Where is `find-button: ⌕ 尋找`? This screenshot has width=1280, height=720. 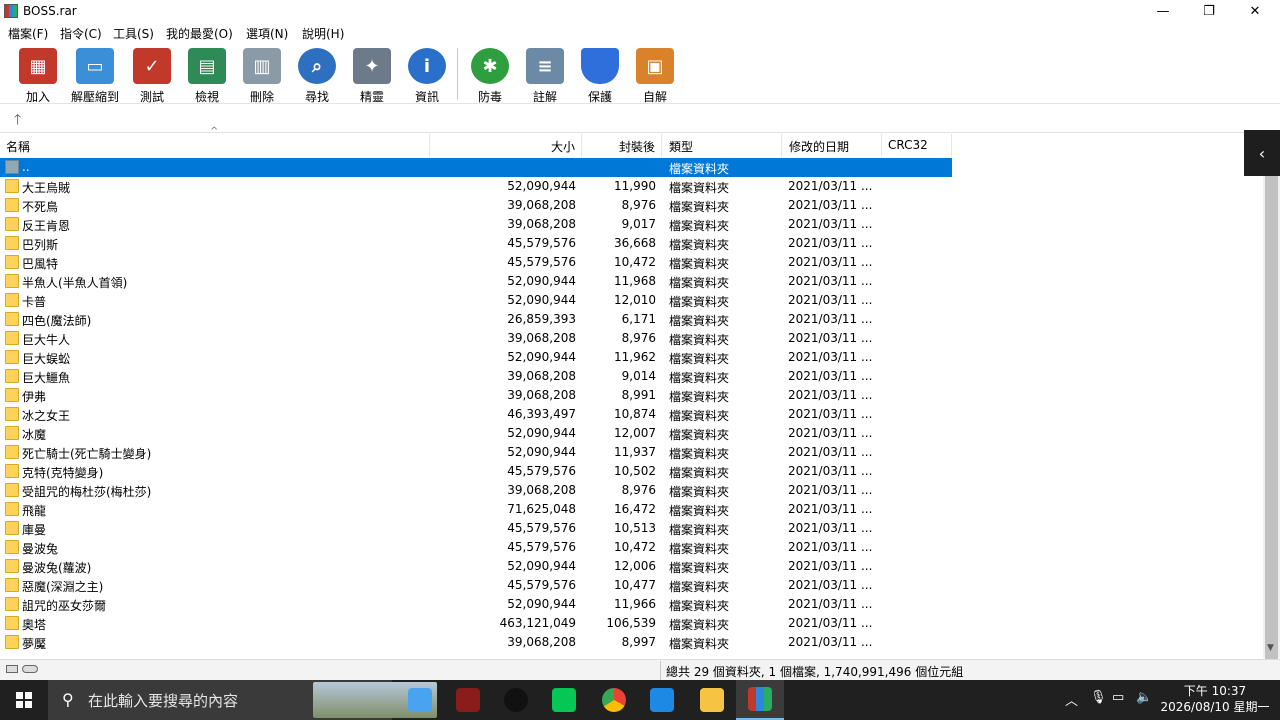
find-button: ⌕ 尋找 is located at coordinates (317, 76).